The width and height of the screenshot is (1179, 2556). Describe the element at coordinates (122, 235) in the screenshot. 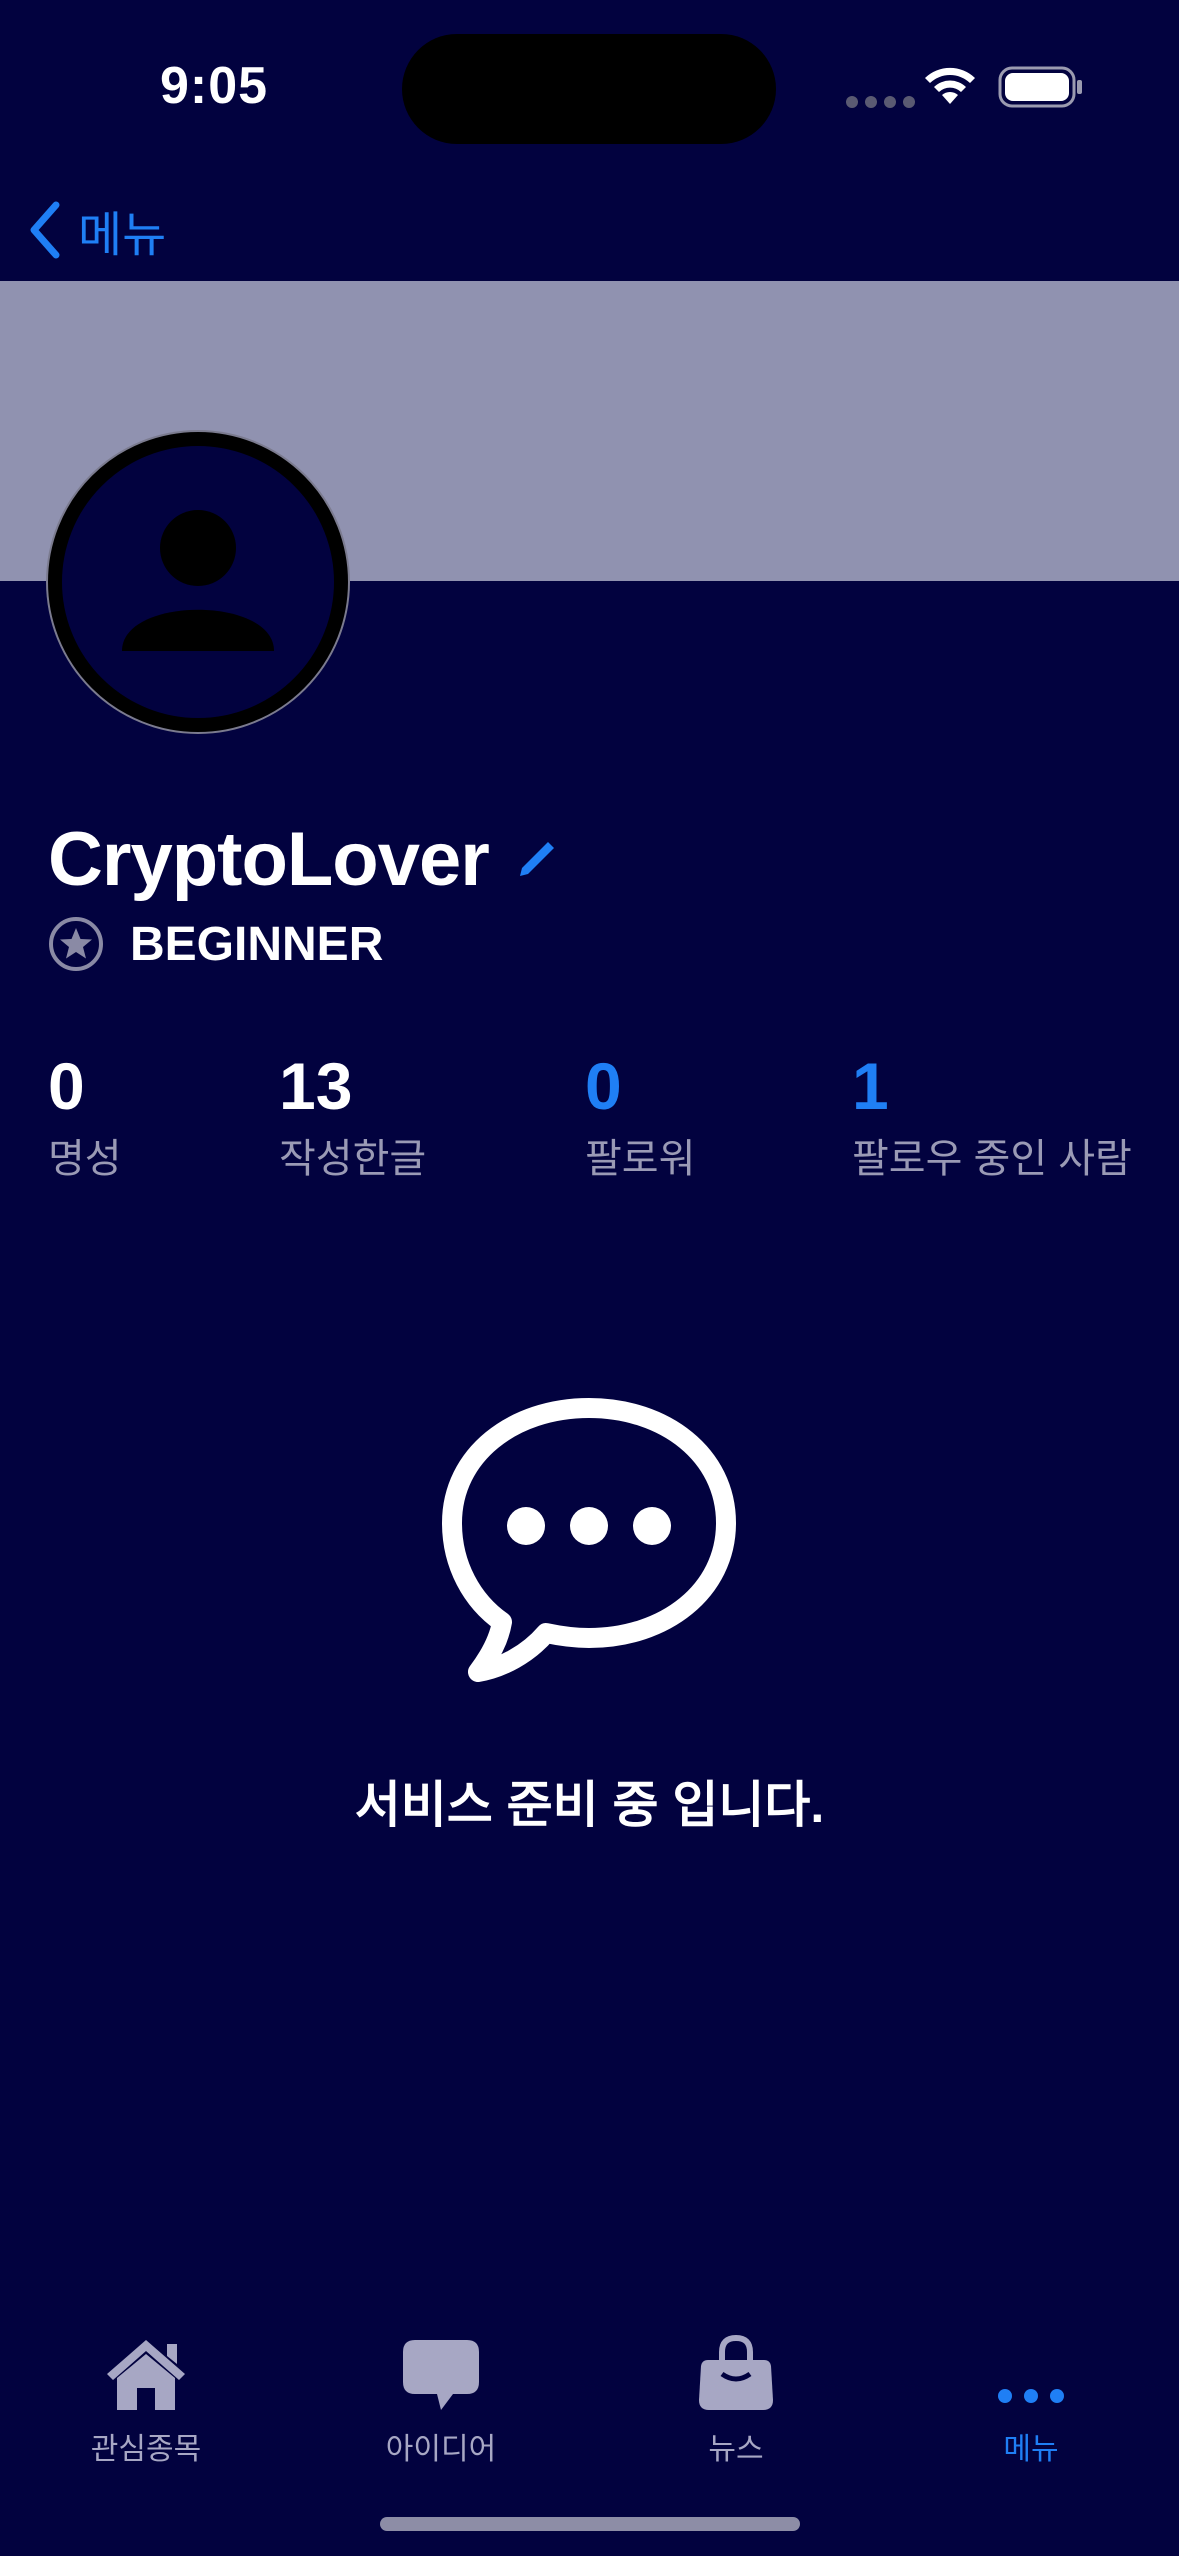

I see `back-button-label: 메뉴` at that location.